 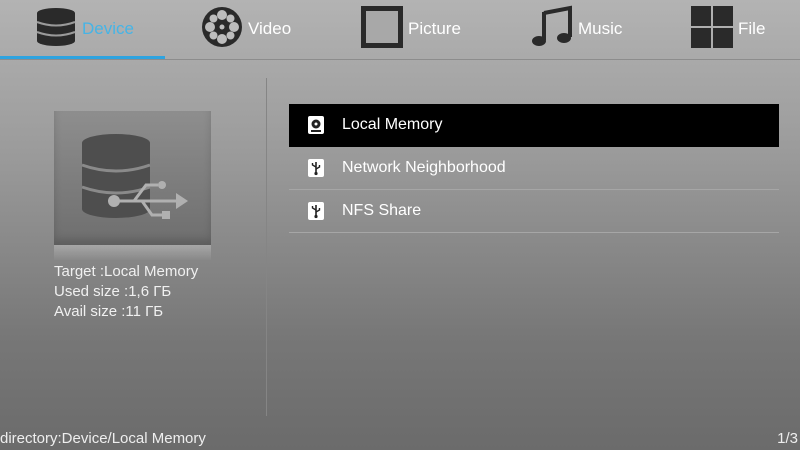 I want to click on tab-music-label: Music, so click(x=600, y=28).